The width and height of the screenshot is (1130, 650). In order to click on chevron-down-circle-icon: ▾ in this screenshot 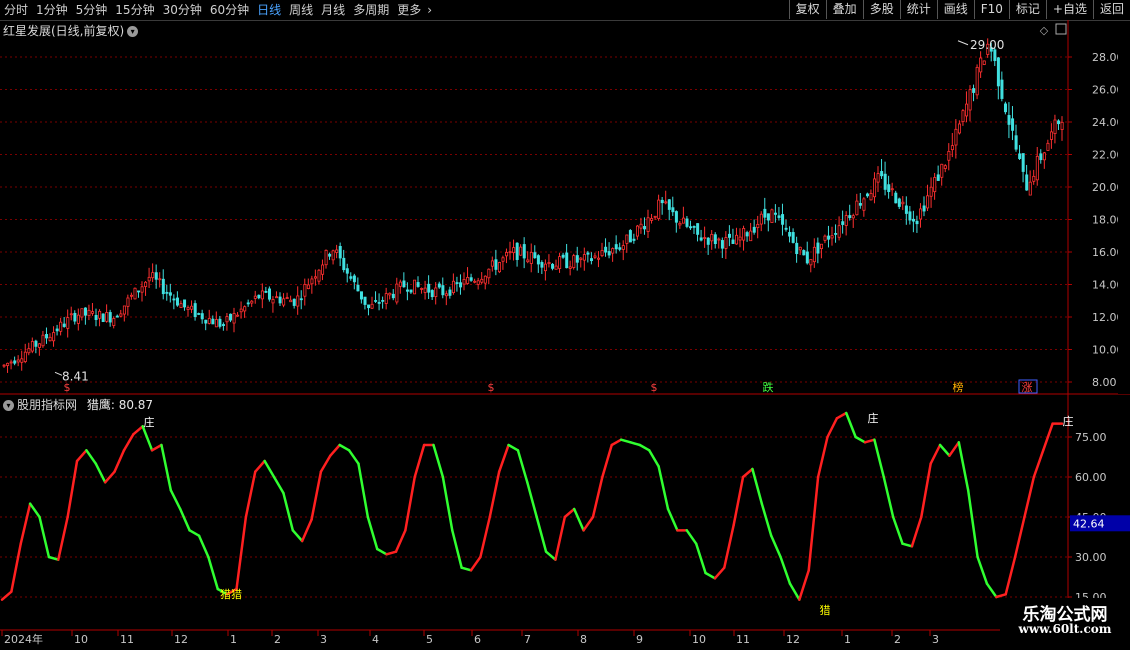, I will do `click(8, 405)`.